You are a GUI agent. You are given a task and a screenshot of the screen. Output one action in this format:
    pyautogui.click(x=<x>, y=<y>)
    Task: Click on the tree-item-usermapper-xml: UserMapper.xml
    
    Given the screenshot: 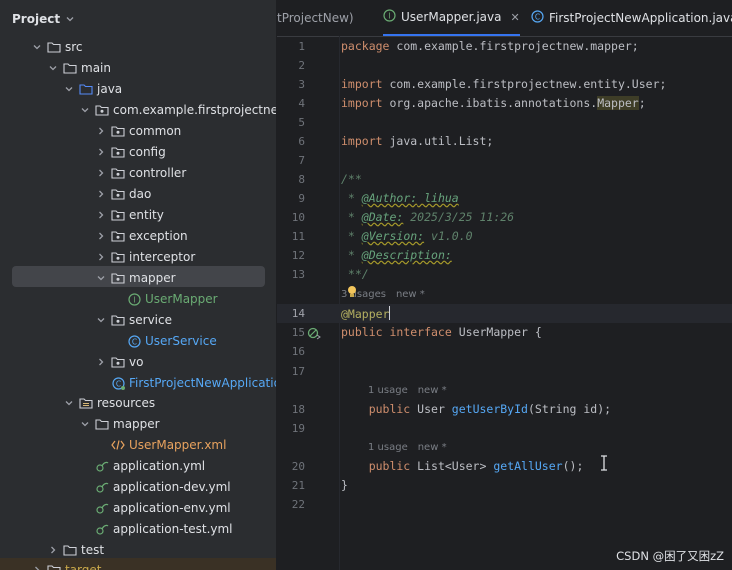 What is the action you would take?
    pyautogui.click(x=160, y=445)
    